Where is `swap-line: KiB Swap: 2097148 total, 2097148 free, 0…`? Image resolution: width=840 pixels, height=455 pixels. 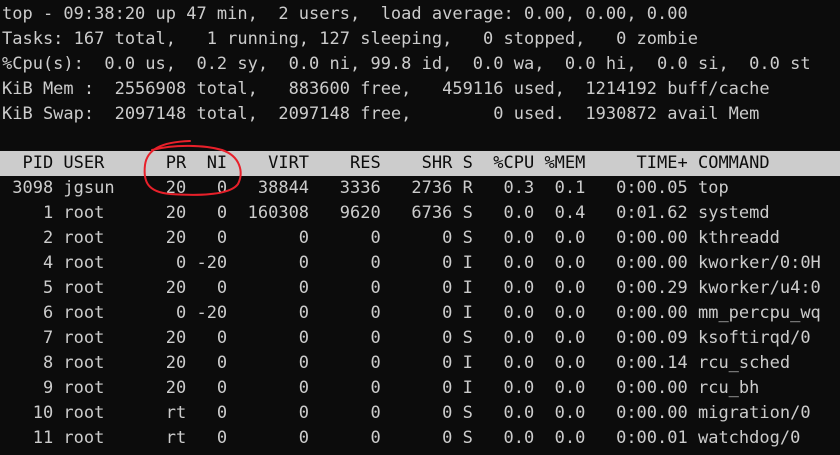 swap-line: KiB Swap: 2097148 total, 2097148 free, 0… is located at coordinates (381, 114).